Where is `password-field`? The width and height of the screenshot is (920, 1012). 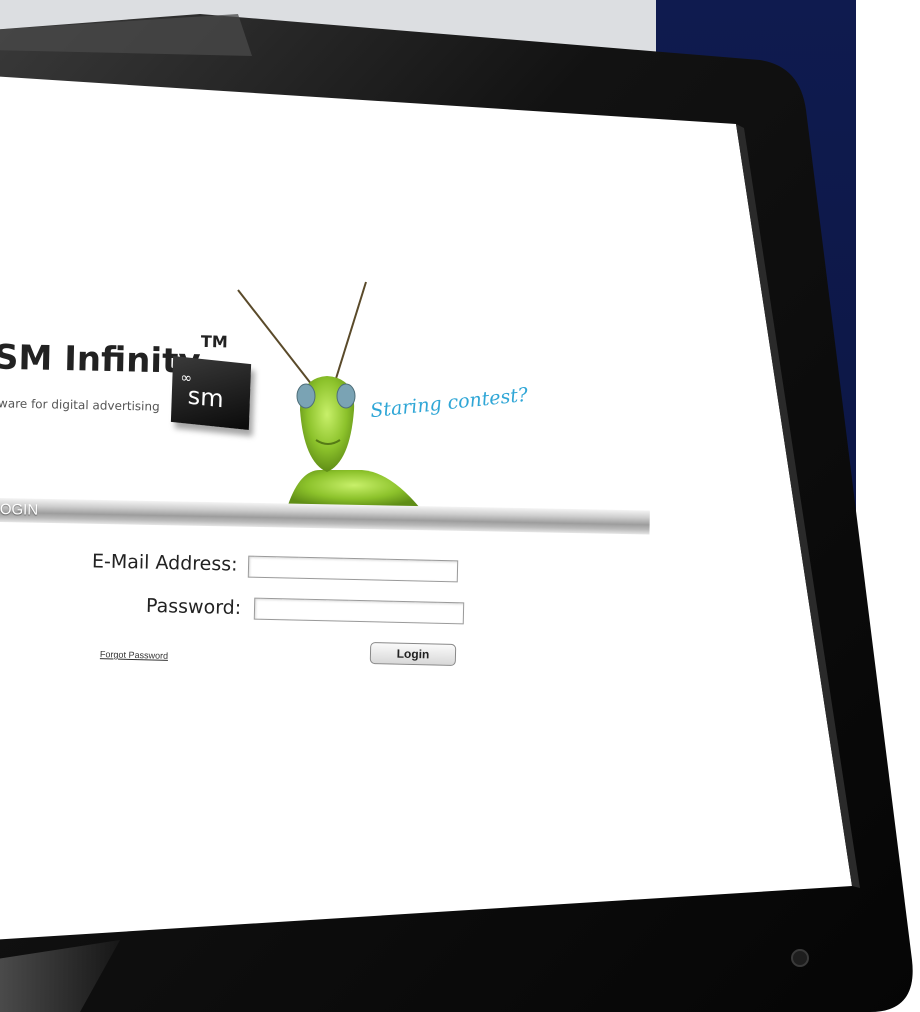 password-field is located at coordinates (359, 611).